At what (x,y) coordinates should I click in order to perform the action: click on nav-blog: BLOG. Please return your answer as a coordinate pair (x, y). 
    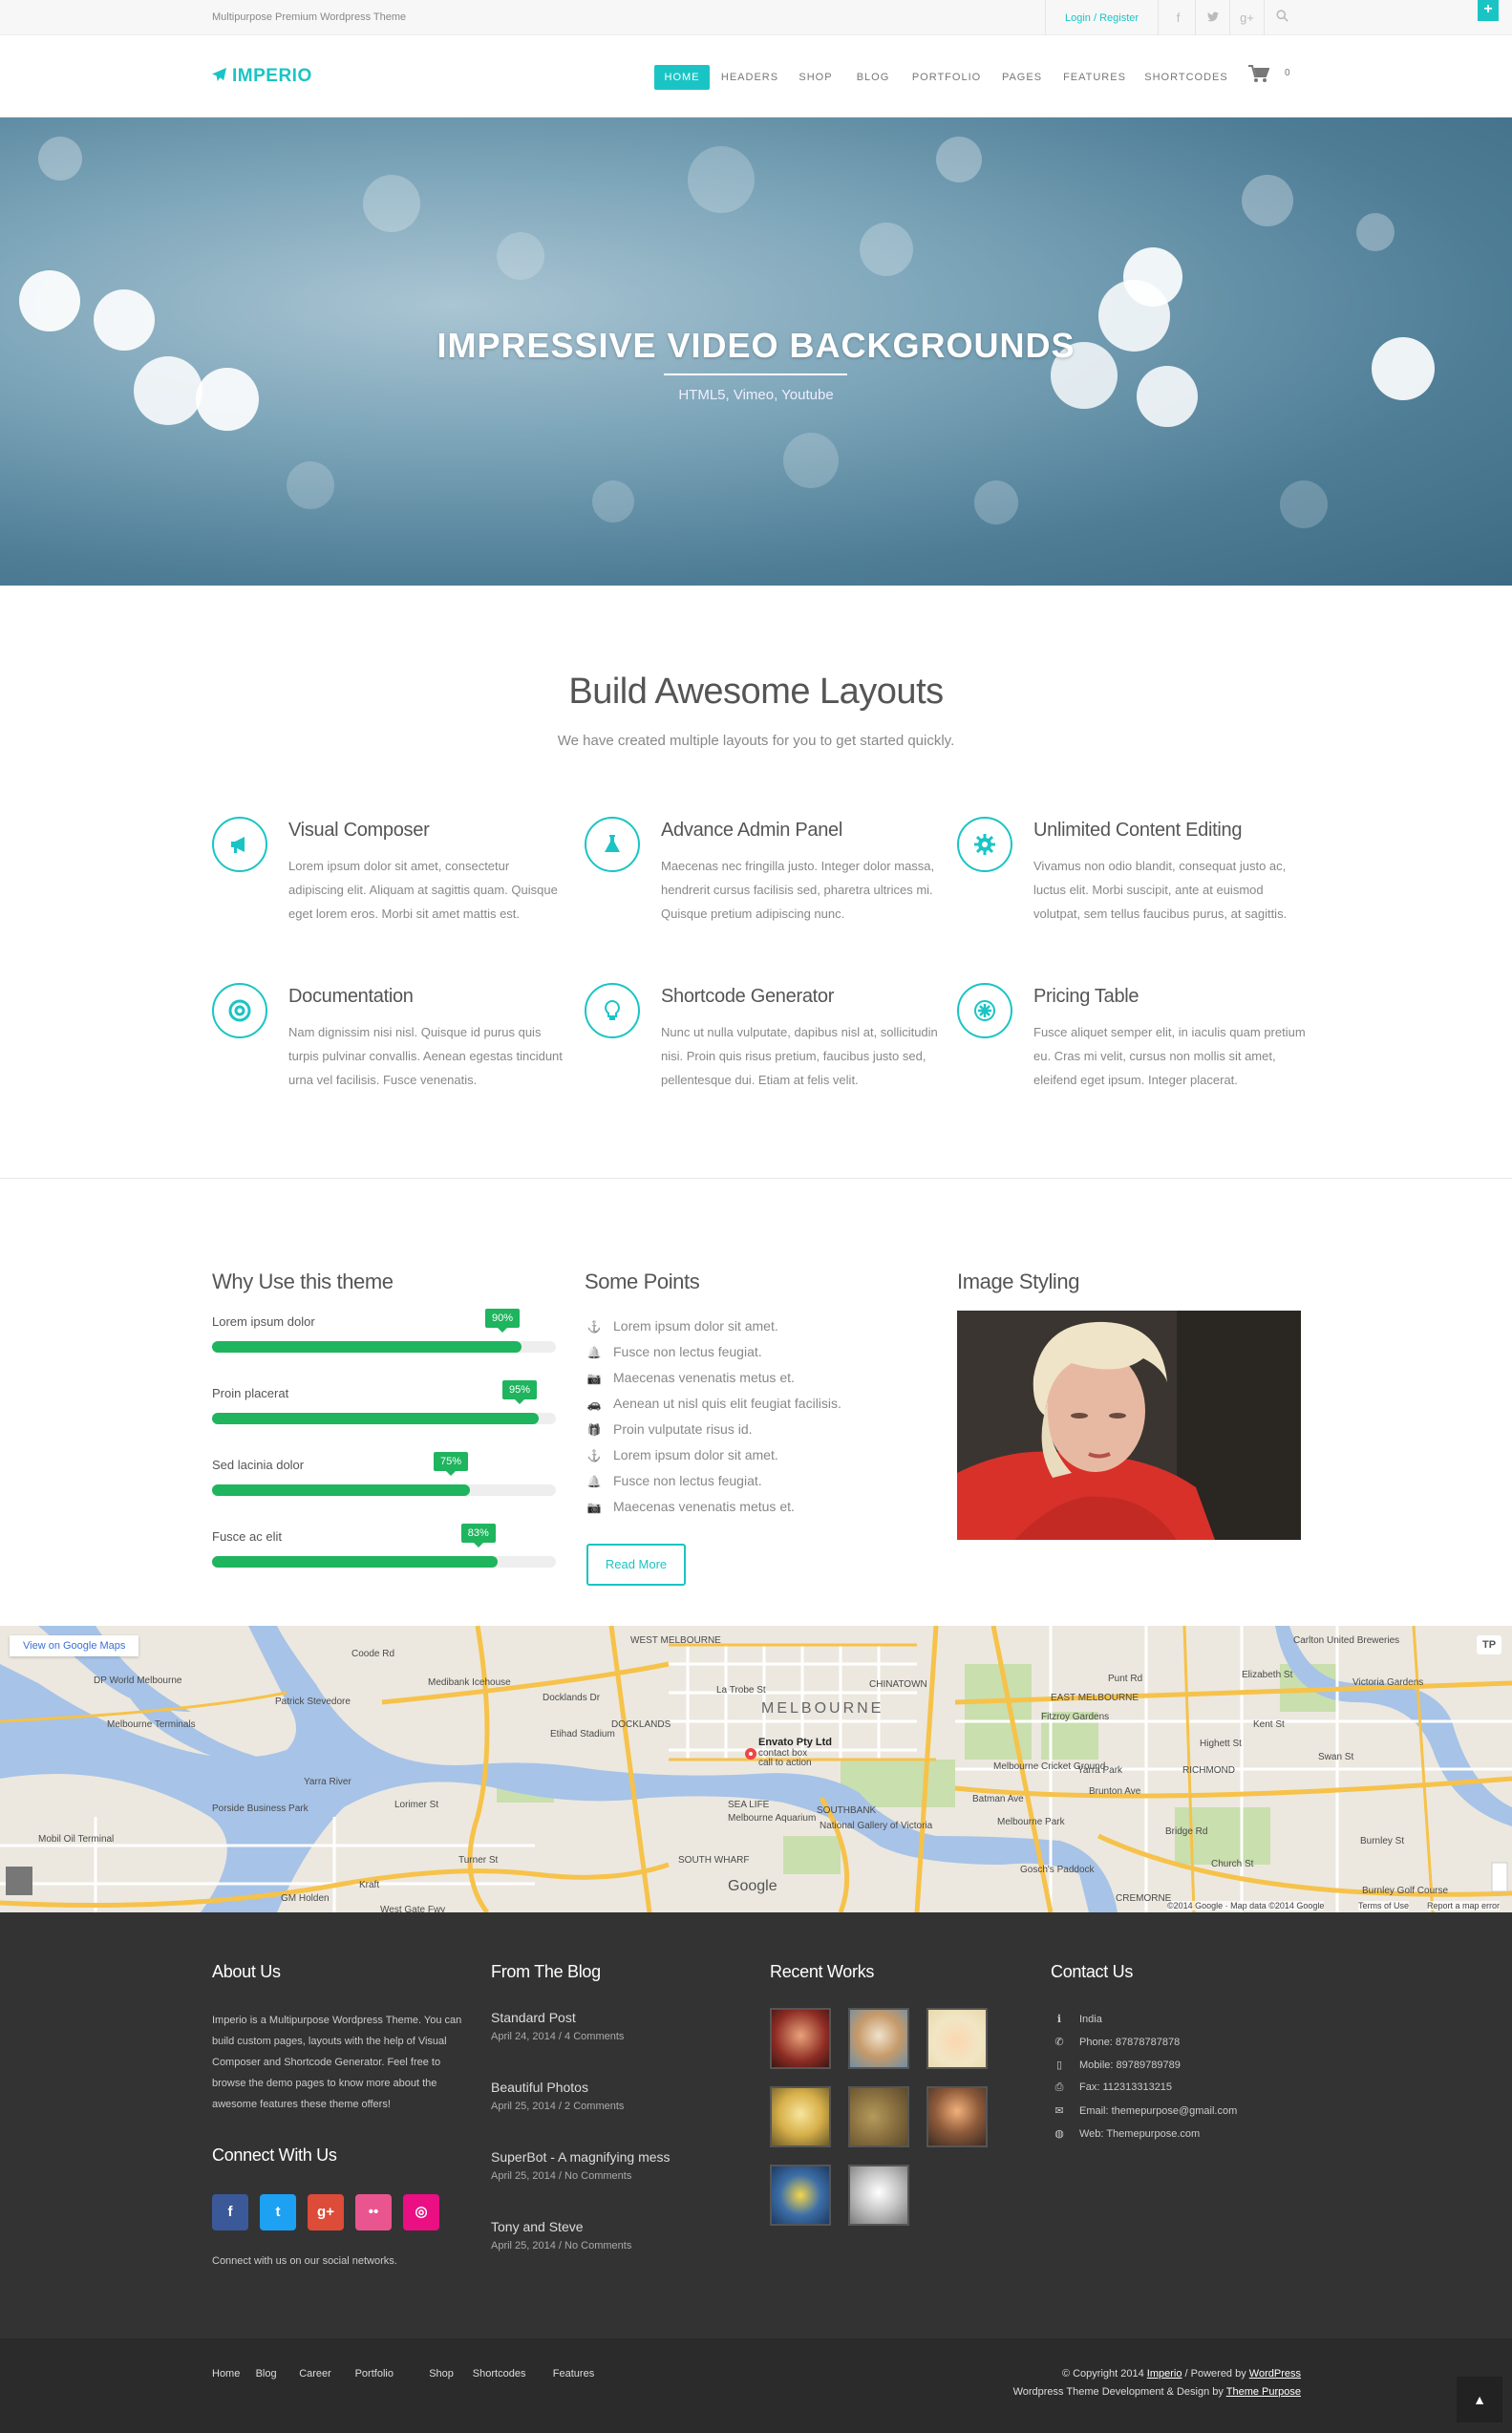
    Looking at the image, I should click on (873, 78).